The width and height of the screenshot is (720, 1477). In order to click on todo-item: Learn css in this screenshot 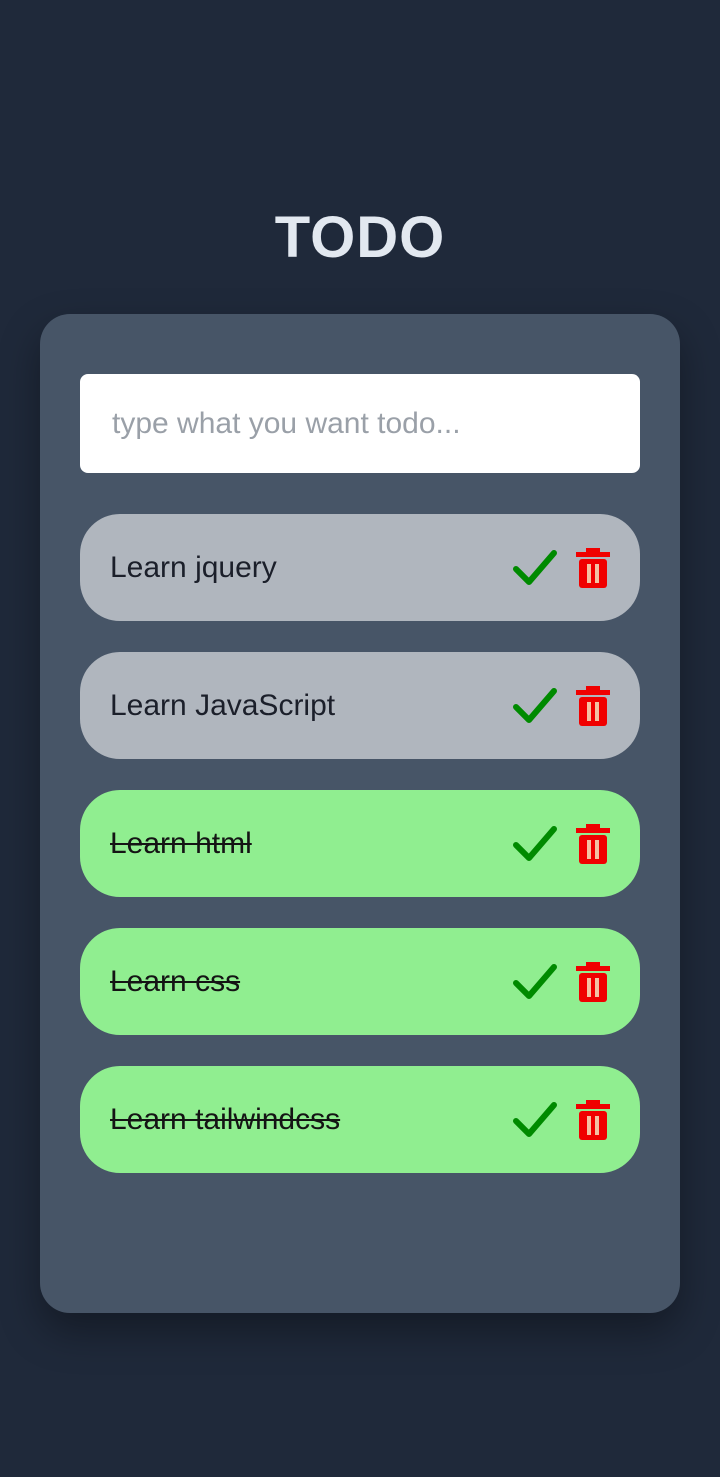, I will do `click(360, 981)`.